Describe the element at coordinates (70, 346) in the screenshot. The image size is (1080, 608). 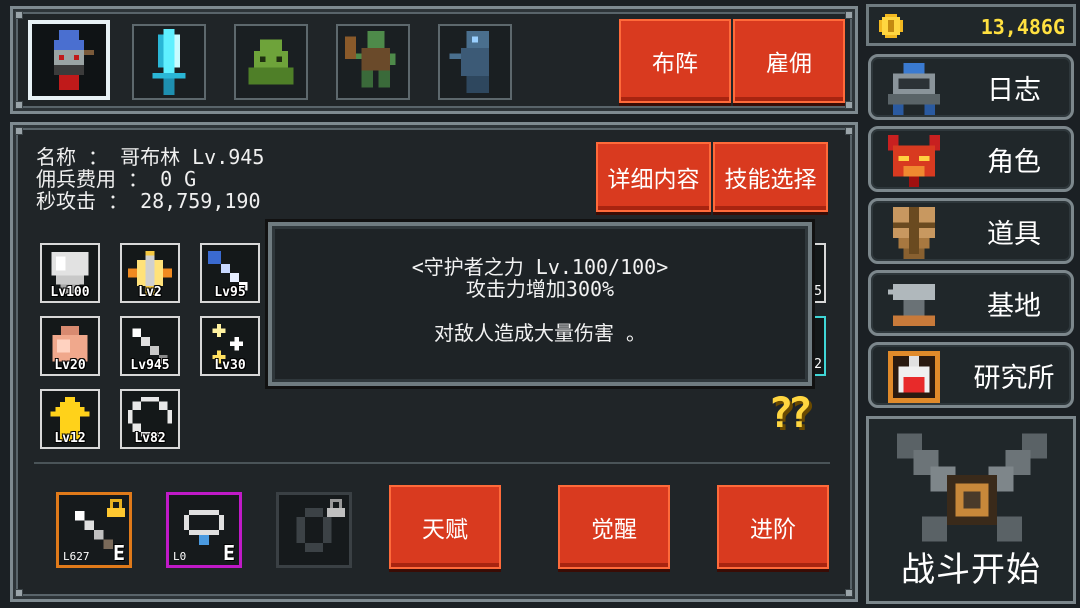
I see `skill-slot: Lv20` at that location.